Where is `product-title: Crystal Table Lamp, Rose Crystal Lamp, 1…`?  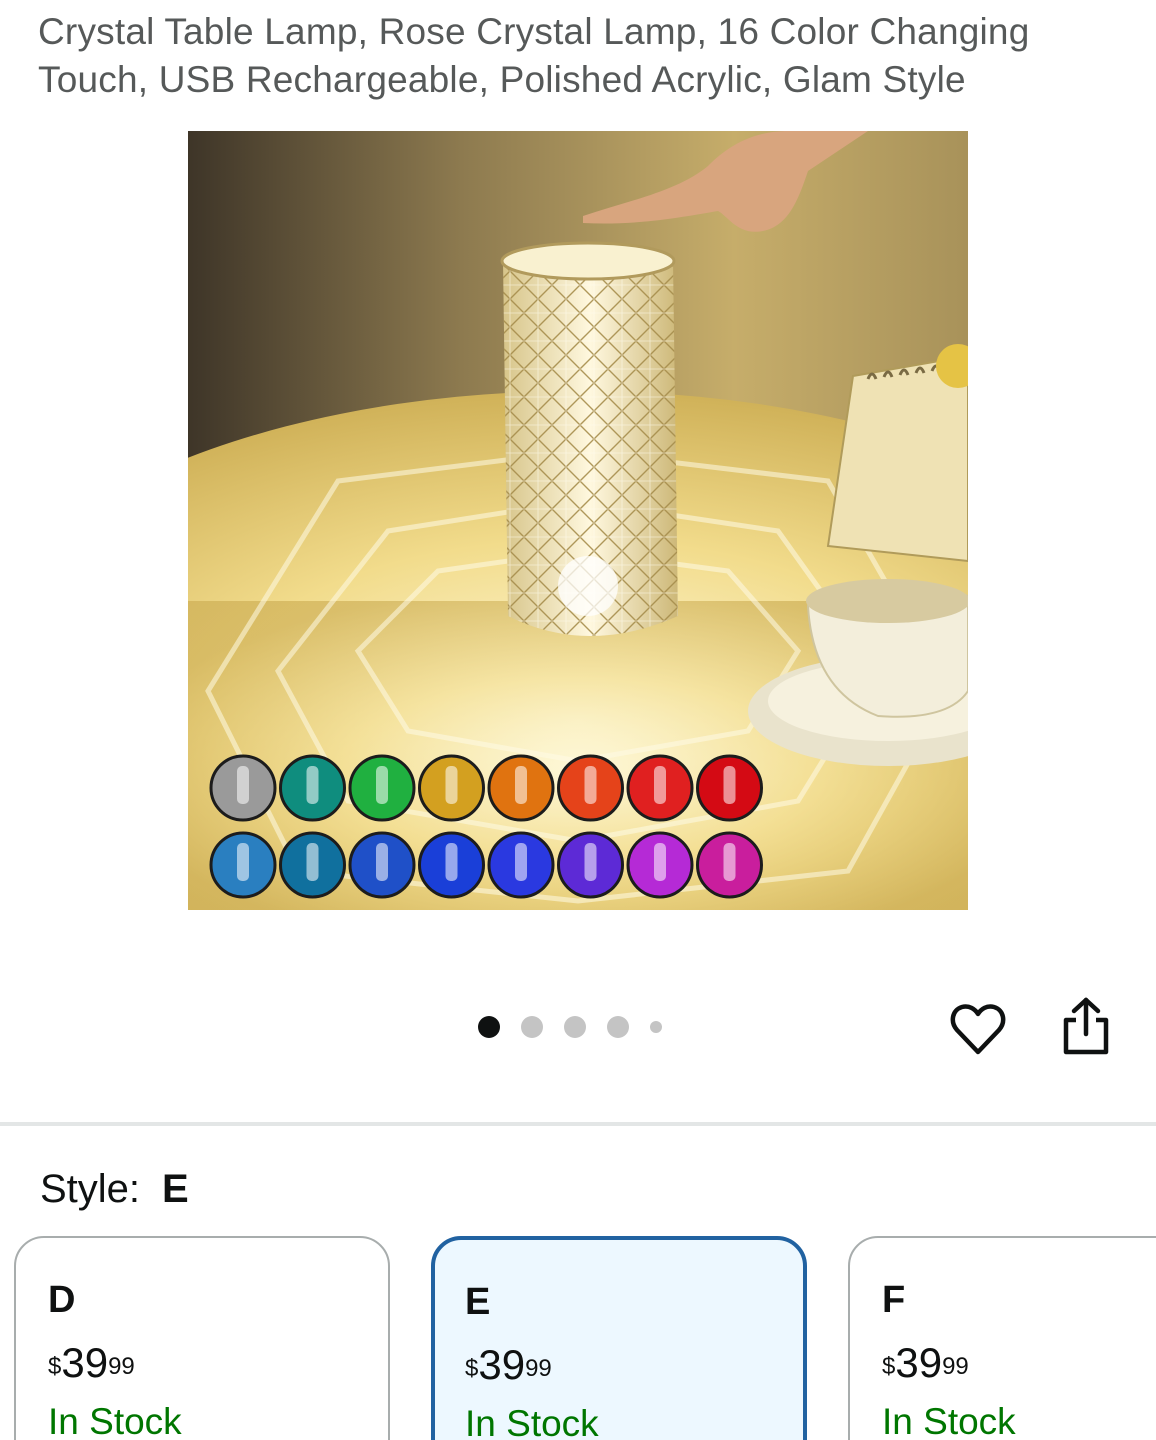 product-title: Crystal Table Lamp, Rose Crystal Lamp, 1… is located at coordinates (534, 55).